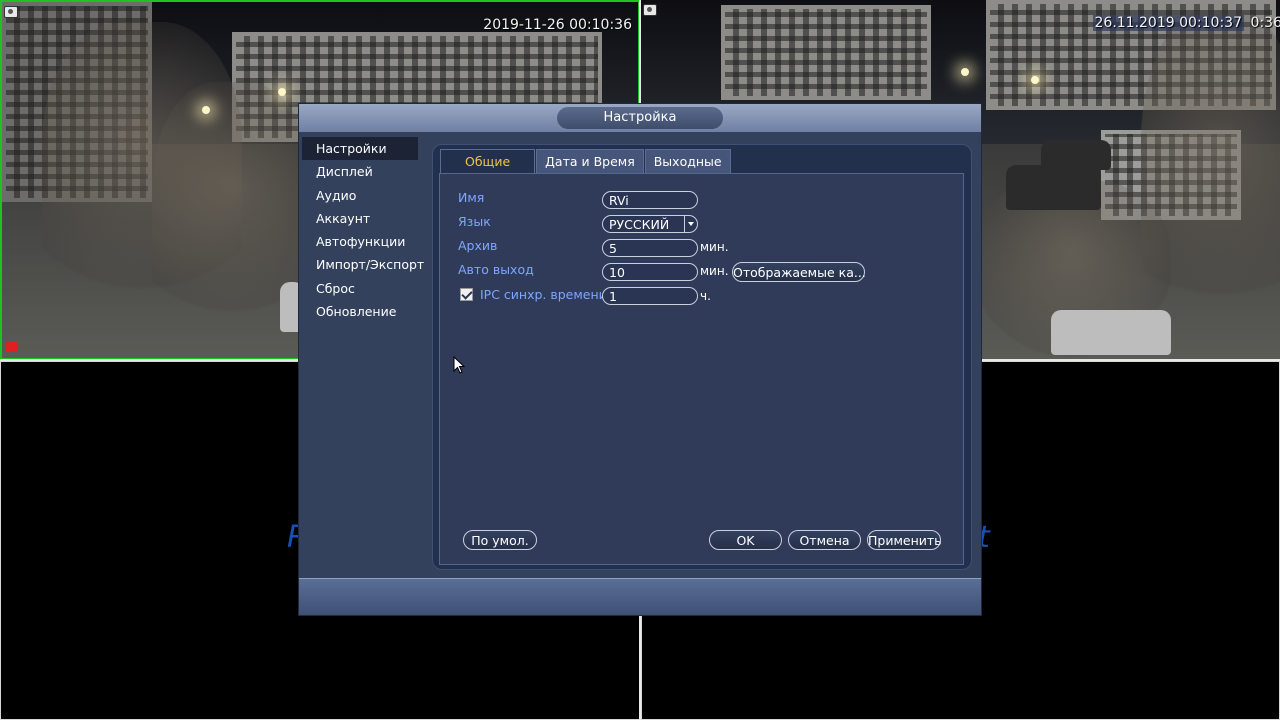 Image resolution: width=1280 pixels, height=720 pixels. Describe the element at coordinates (650, 200) in the screenshot. I see `name-input: RVi` at that location.